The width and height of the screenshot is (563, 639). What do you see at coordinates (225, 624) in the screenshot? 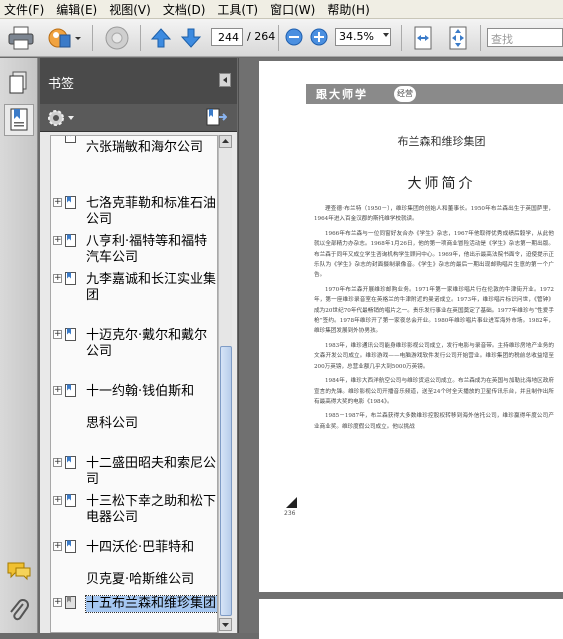
I see `scroll-down-icon` at bounding box center [225, 624].